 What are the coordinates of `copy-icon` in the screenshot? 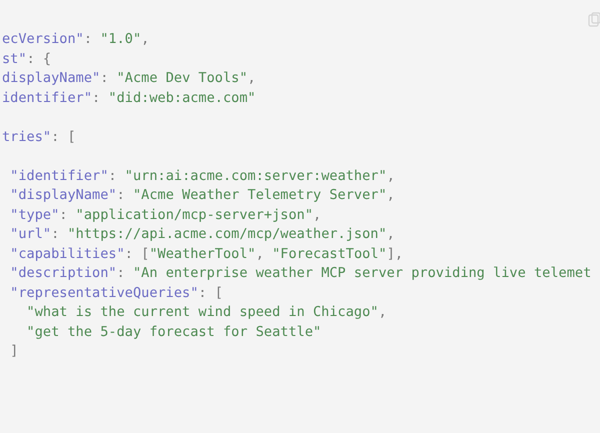 It's located at (594, 20).